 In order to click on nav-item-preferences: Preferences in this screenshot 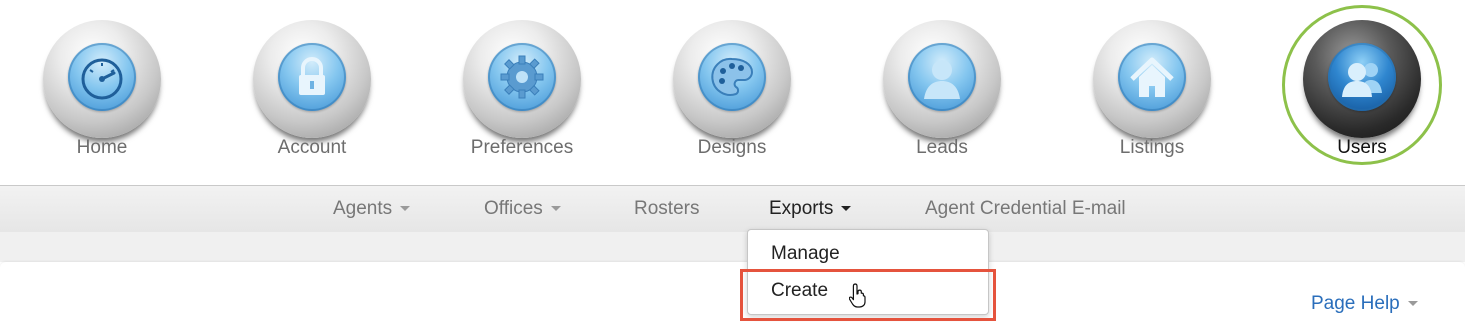, I will do `click(522, 92)`.